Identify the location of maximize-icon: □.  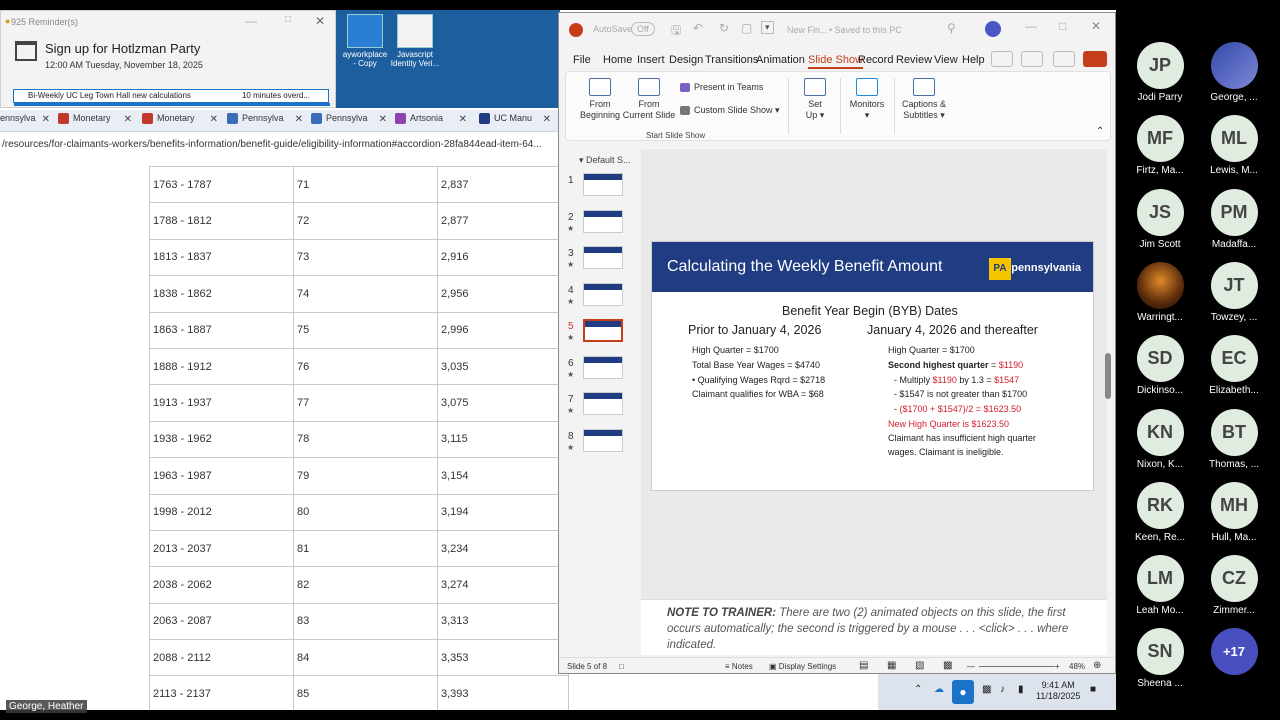
(1062, 26).